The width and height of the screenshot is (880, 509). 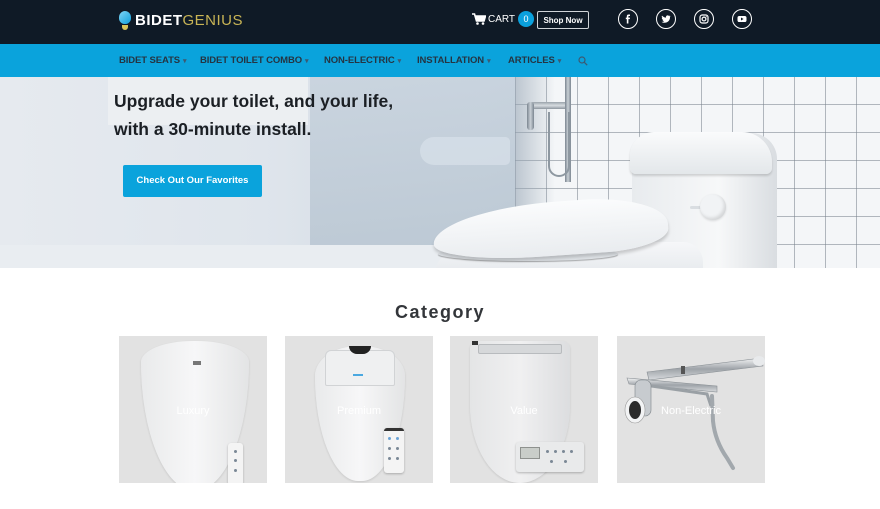 What do you see at coordinates (479, 19) in the screenshot?
I see `shopping-cart-icon` at bounding box center [479, 19].